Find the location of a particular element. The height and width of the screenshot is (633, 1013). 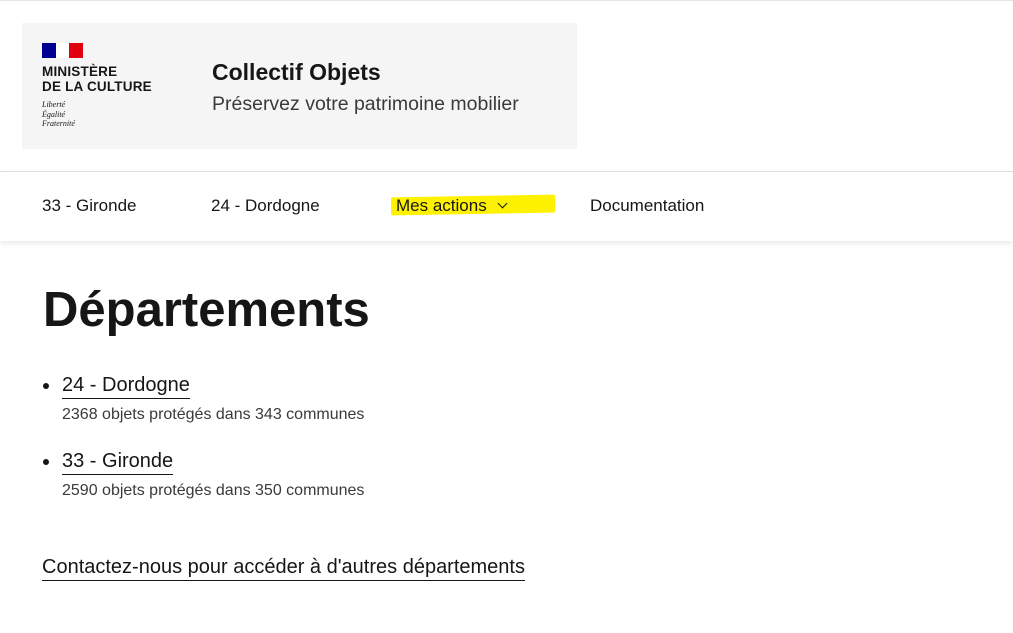

department-summary: 2590 objets protégés dans 350 communes is located at coordinates (213, 490).